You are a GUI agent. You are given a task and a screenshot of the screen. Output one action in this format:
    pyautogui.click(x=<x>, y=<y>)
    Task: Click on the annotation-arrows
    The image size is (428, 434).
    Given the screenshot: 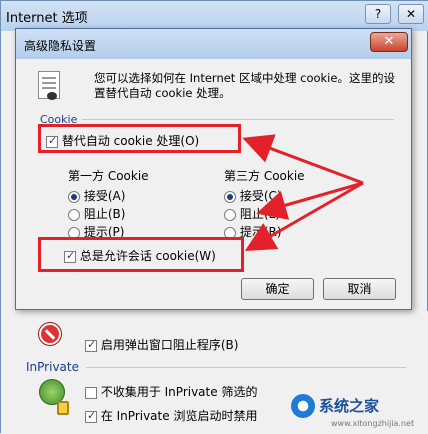 What is the action you would take?
    pyautogui.click(x=303, y=192)
    